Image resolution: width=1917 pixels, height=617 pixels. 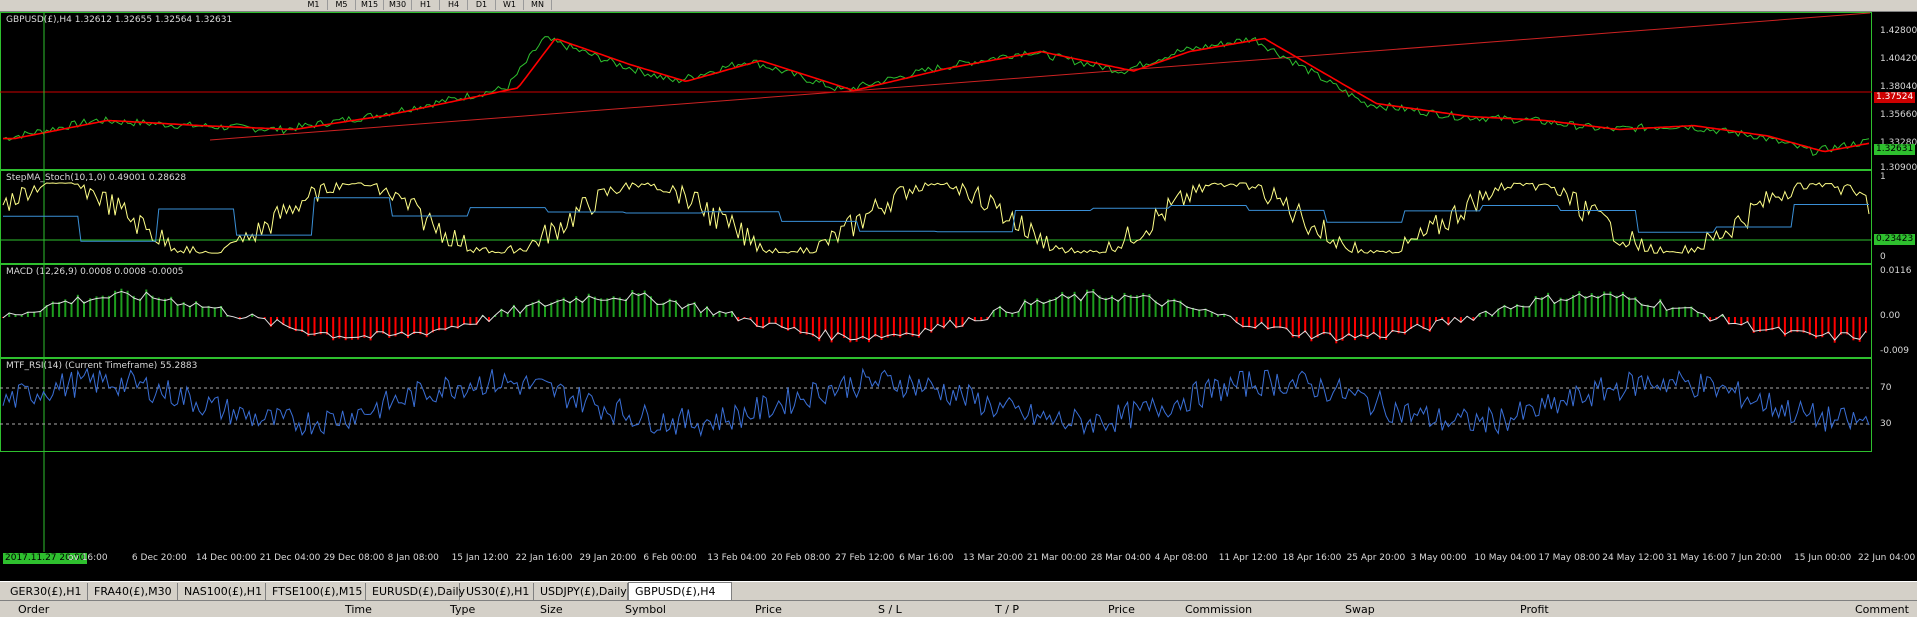 I want to click on macd-axis: 0.0116 0.00 -0.009, so click(x=1894, y=311).